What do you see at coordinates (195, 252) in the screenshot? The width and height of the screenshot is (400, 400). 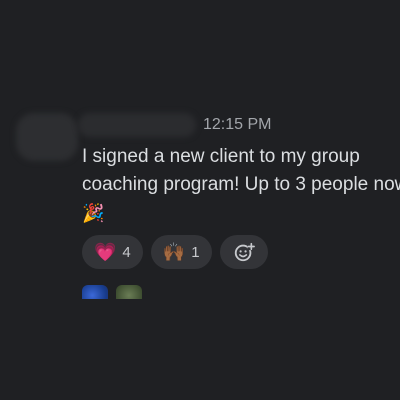 I see `reaction-count: 1` at bounding box center [195, 252].